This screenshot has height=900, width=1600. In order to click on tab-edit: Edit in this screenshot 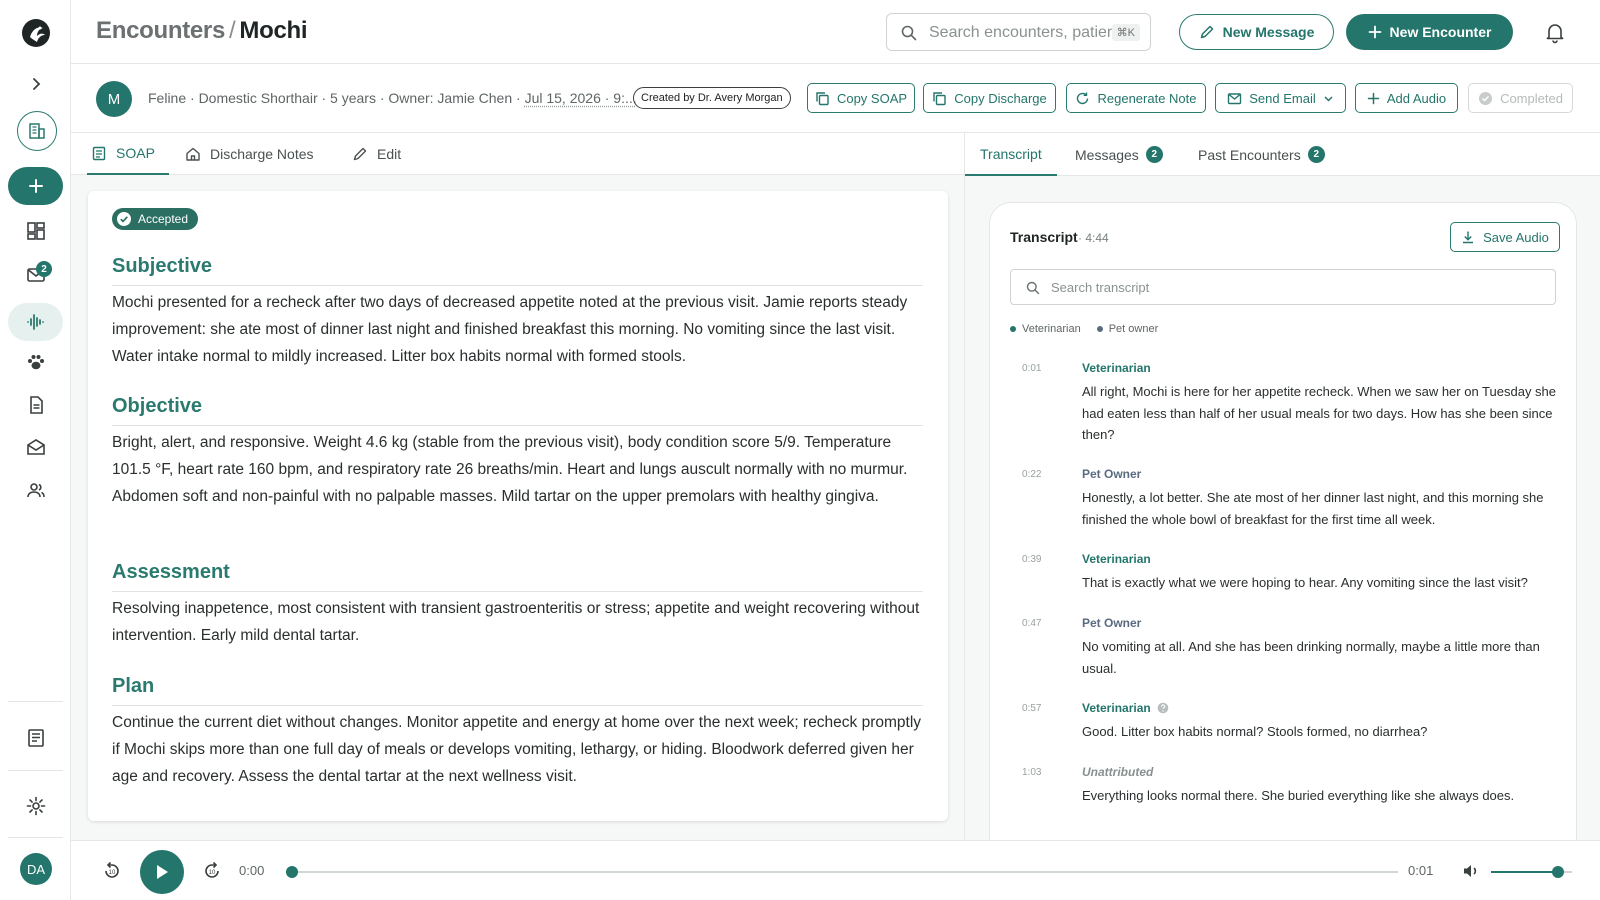, I will do `click(376, 154)`.